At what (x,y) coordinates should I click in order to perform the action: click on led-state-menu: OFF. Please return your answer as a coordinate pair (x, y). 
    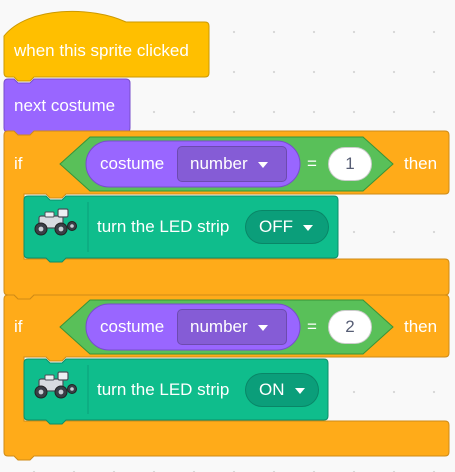
    Looking at the image, I should click on (287, 227).